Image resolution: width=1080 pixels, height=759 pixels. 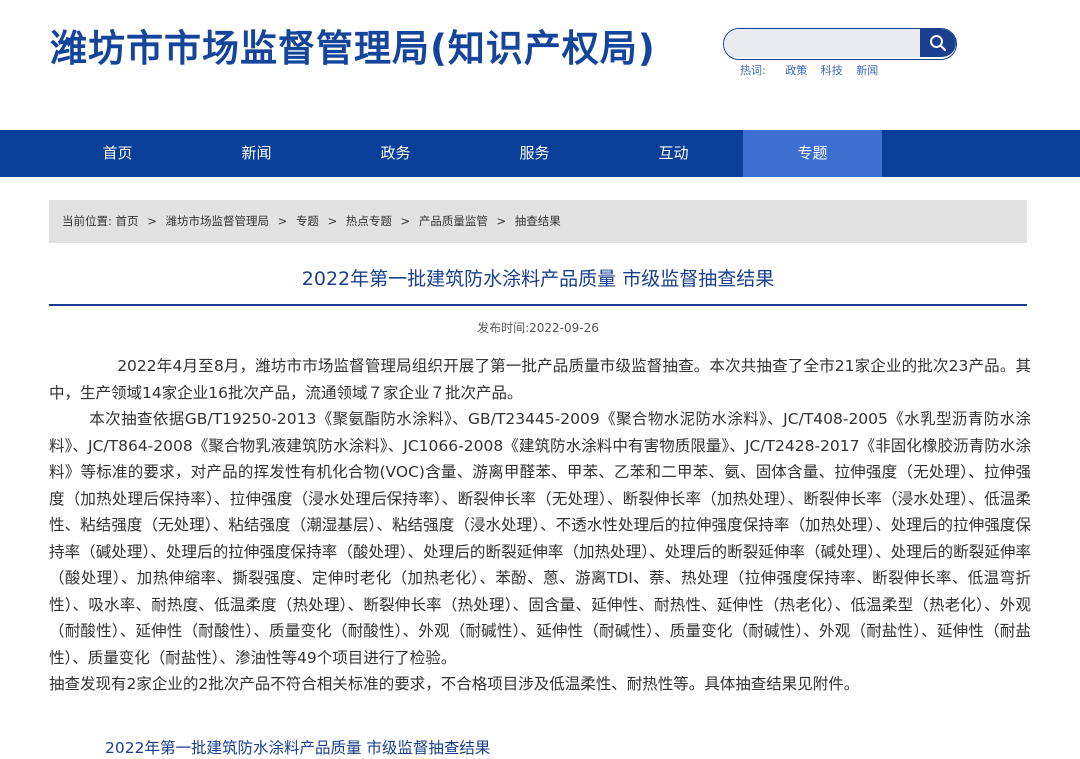 What do you see at coordinates (256, 153) in the screenshot?
I see `nav-item-news: 新闻` at bounding box center [256, 153].